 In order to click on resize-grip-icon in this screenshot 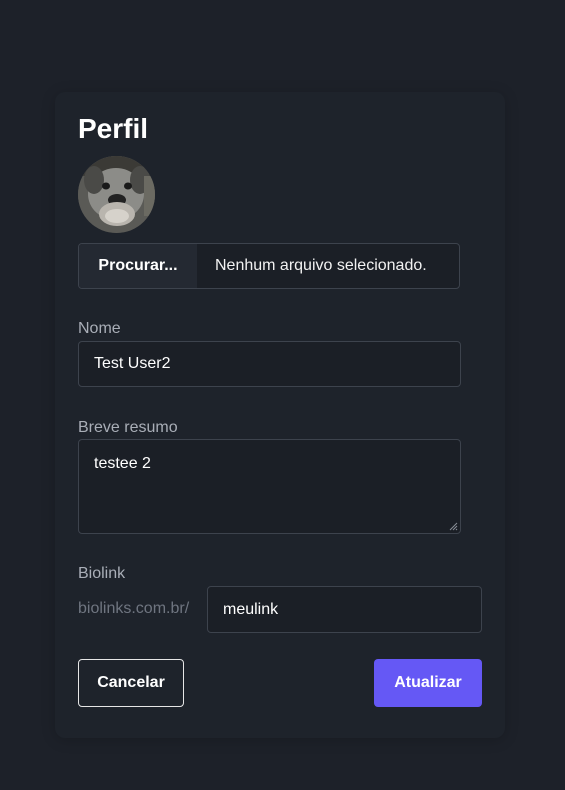, I will do `click(453, 526)`.